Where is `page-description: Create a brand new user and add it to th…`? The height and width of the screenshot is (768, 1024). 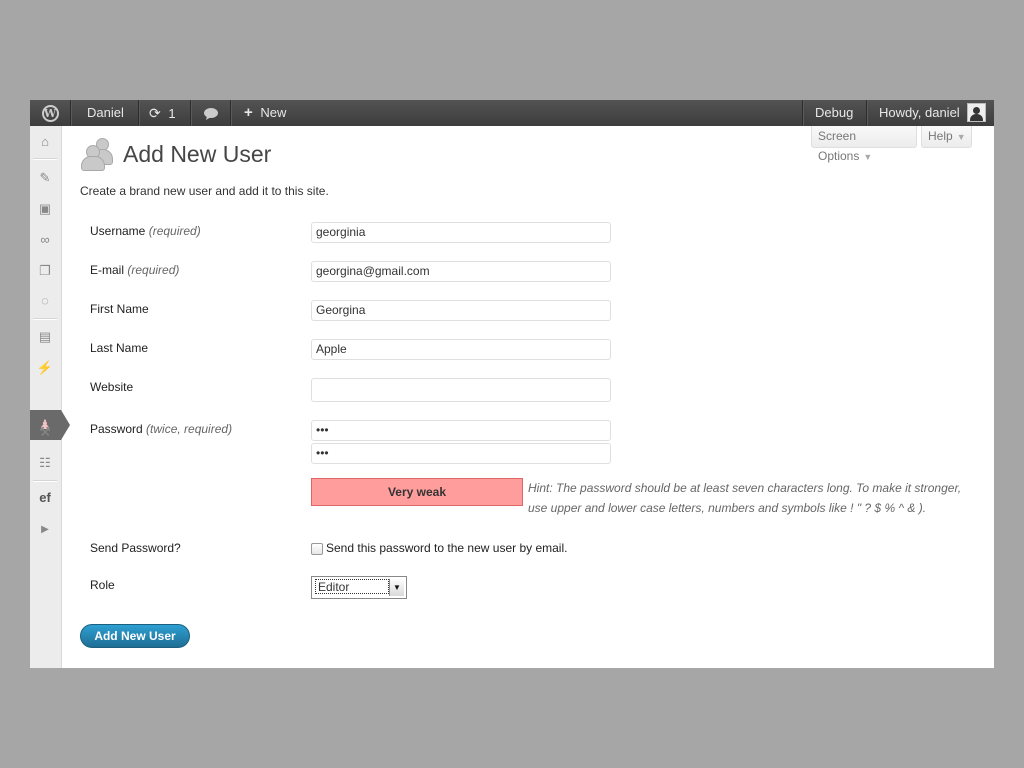
page-description: Create a brand new user and add it to th… is located at coordinates (204, 191).